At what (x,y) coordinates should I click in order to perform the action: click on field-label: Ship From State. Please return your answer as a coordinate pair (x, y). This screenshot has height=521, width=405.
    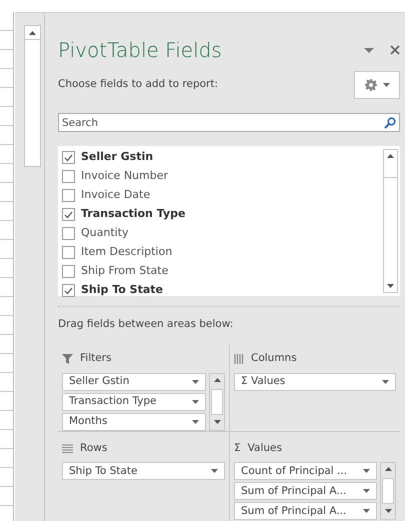
    Looking at the image, I should click on (124, 271).